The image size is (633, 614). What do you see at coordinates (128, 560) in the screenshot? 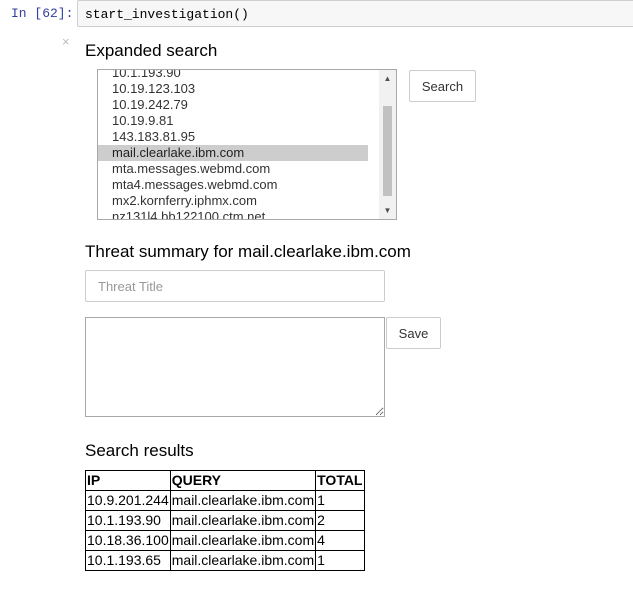
I see `cell-ip: 10.1.193.65` at bounding box center [128, 560].